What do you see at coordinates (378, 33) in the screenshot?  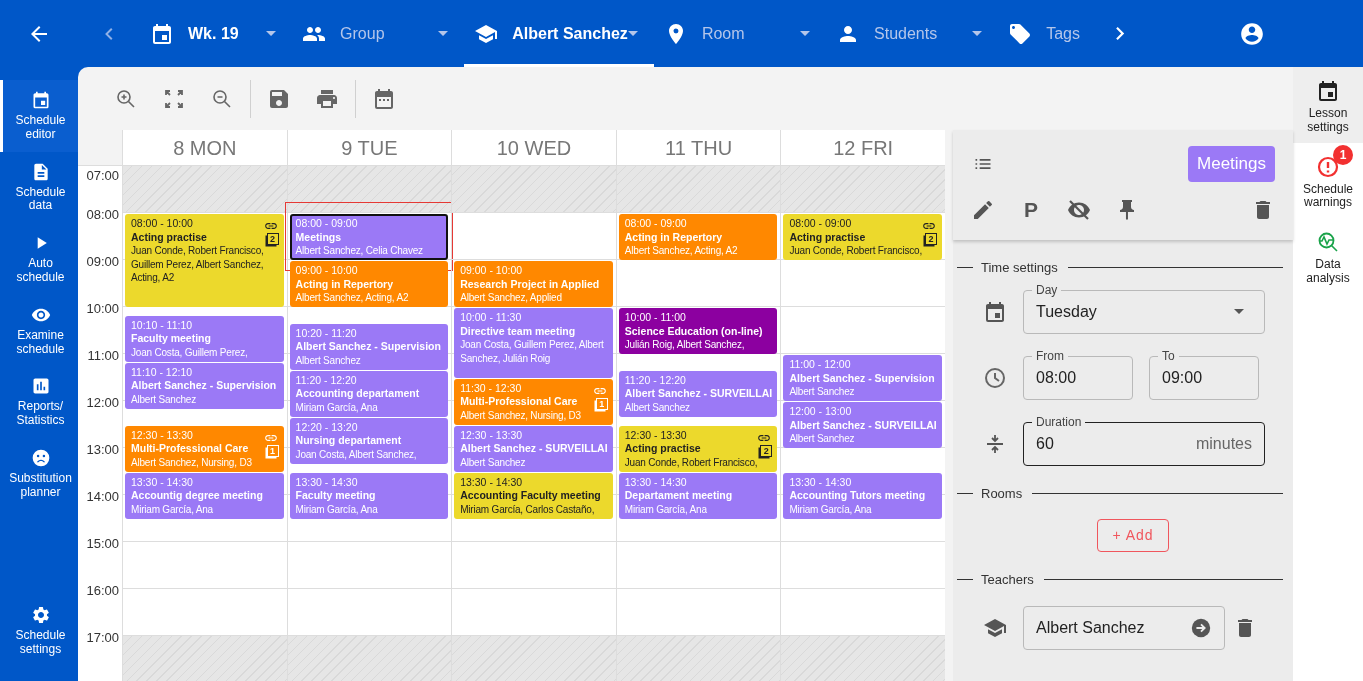 I see `filter-dropdown: Group` at bounding box center [378, 33].